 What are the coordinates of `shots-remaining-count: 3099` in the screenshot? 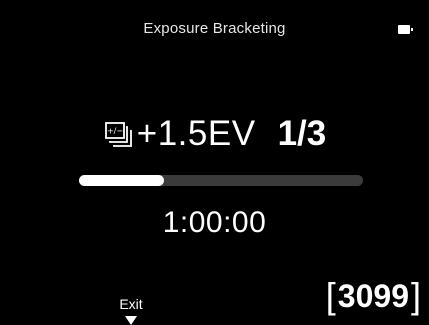 It's located at (373, 295).